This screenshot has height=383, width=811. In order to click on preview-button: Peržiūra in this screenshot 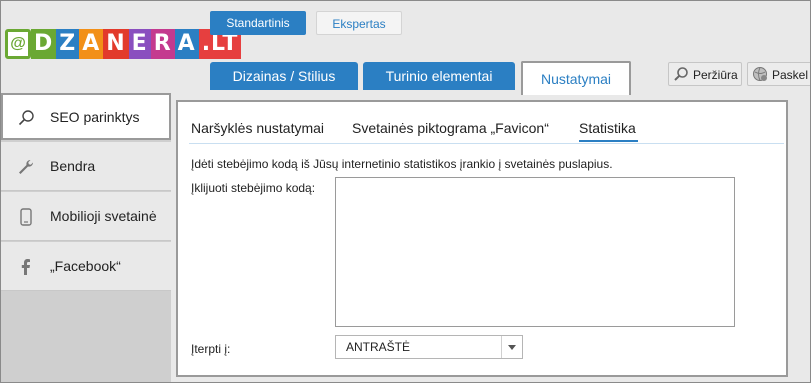, I will do `click(705, 74)`.